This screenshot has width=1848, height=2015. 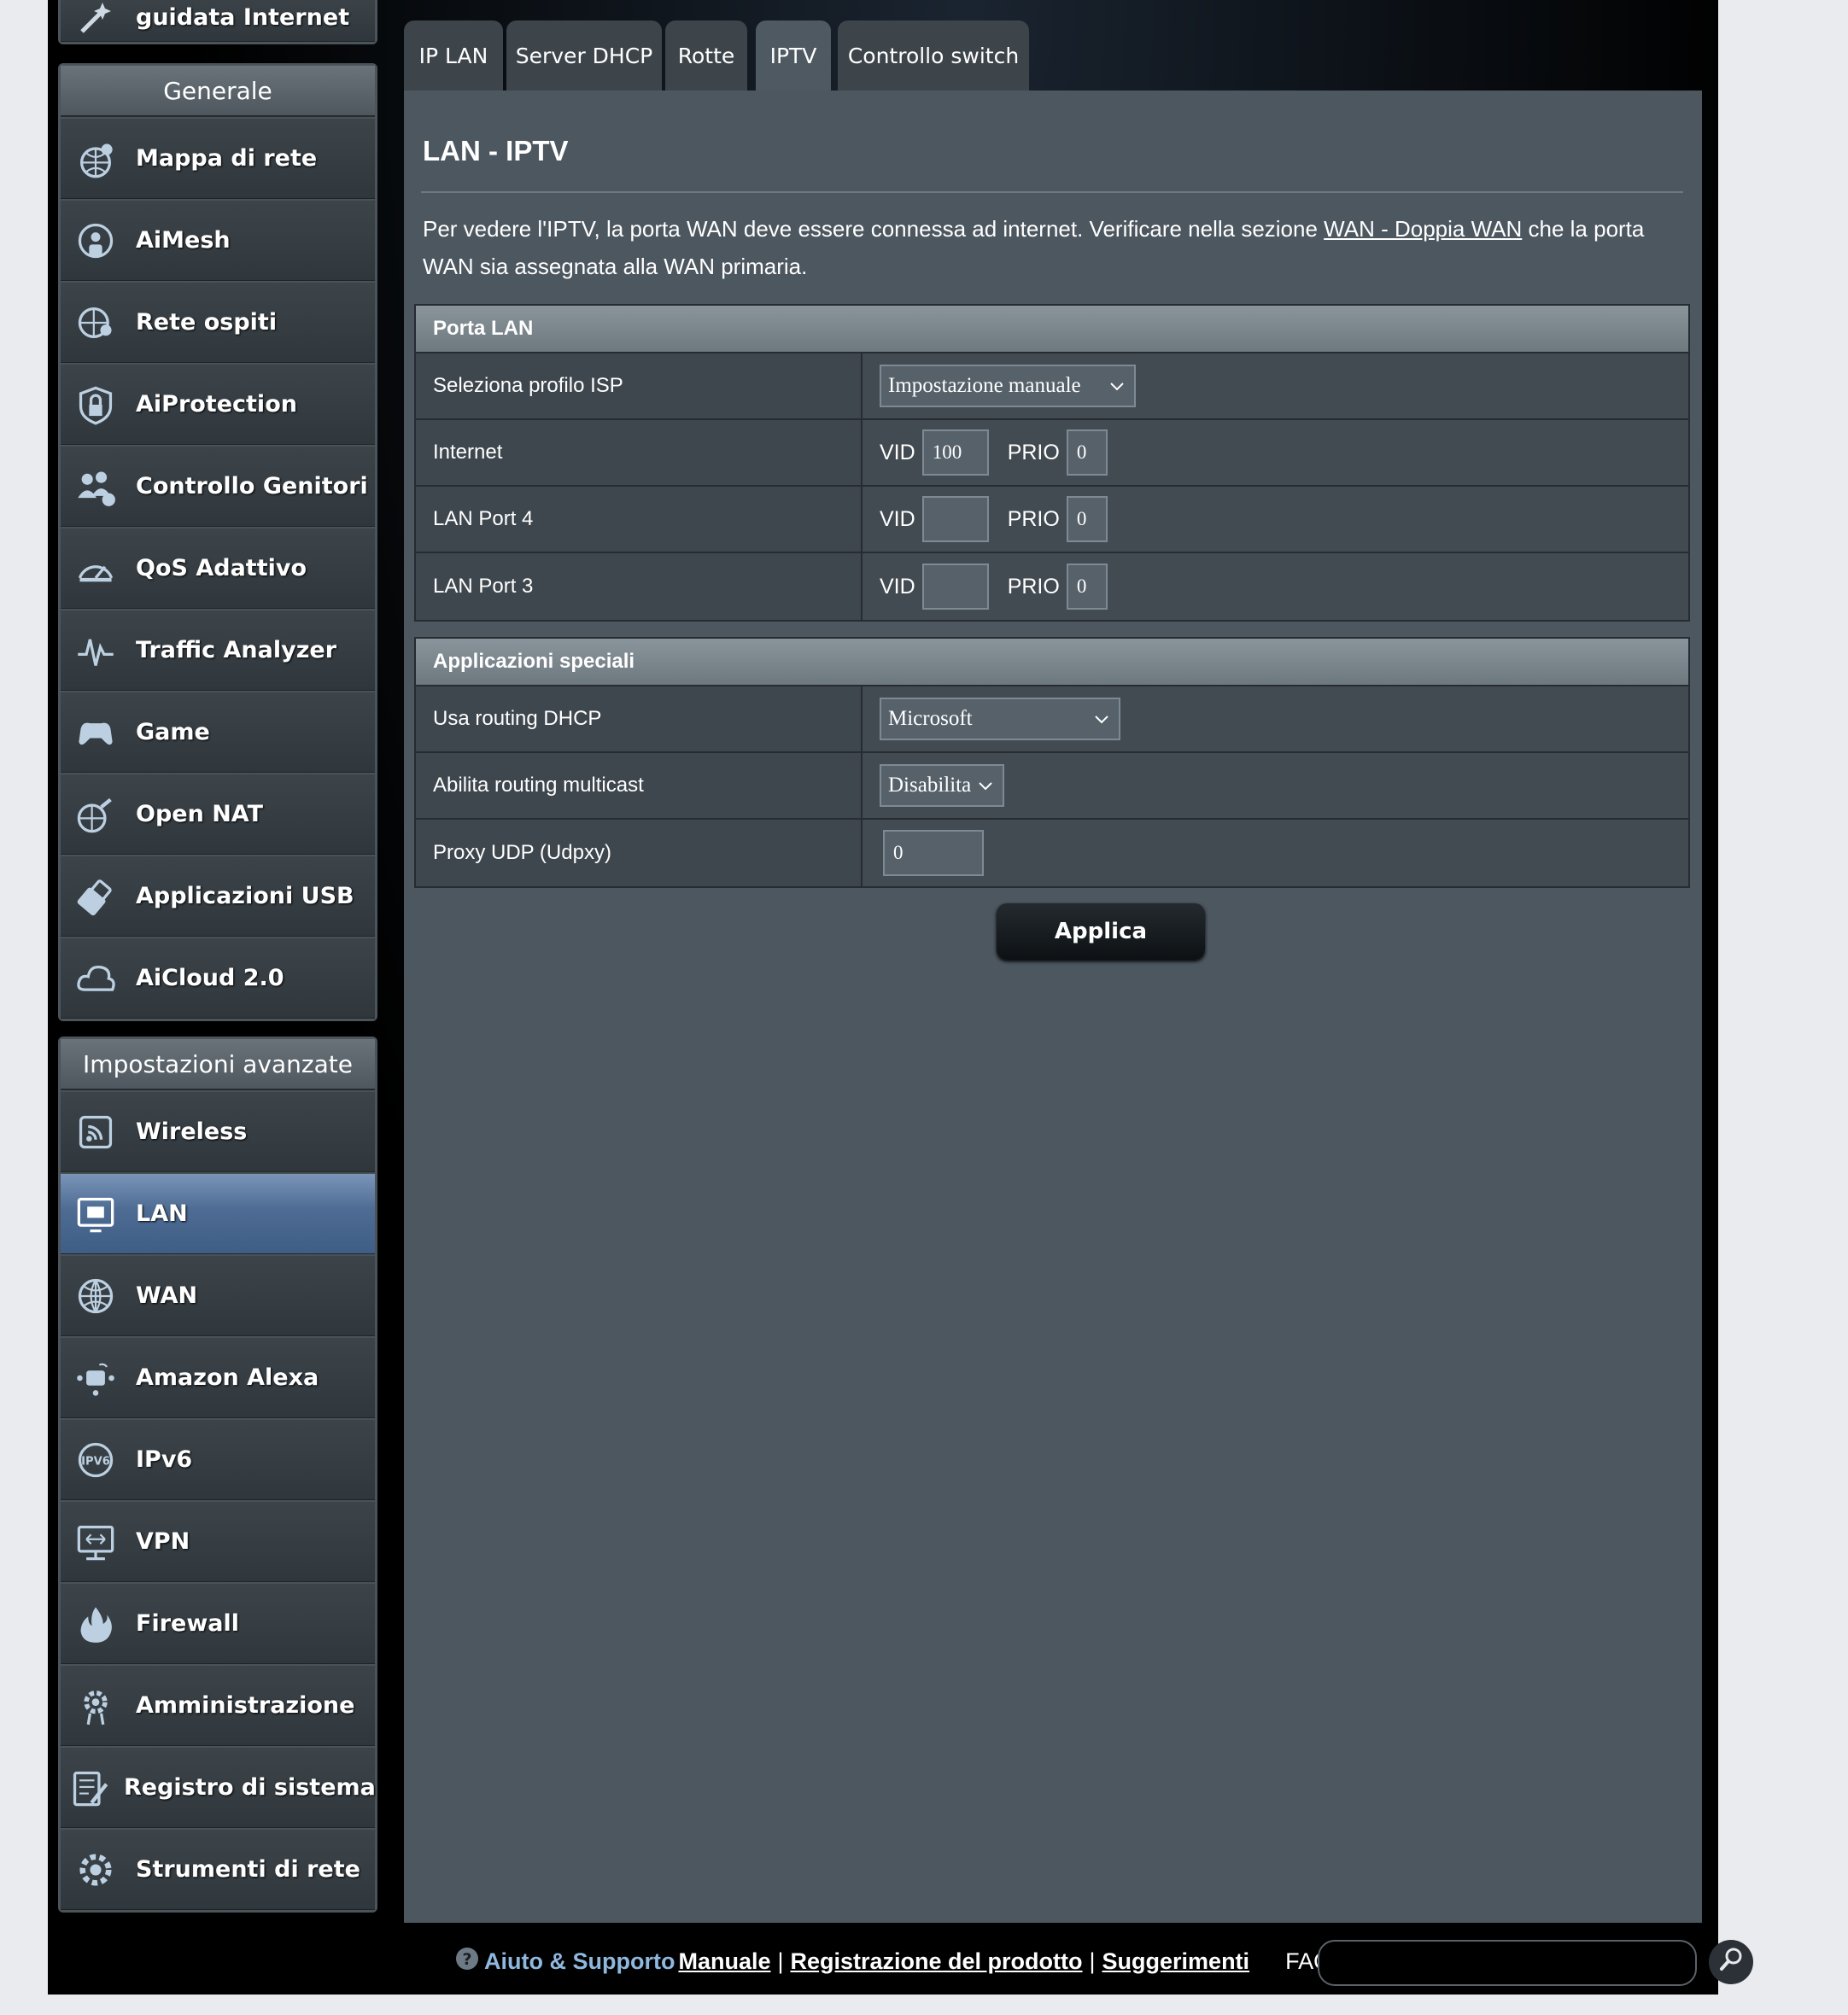 I want to click on aimesh-icon, so click(x=96, y=240).